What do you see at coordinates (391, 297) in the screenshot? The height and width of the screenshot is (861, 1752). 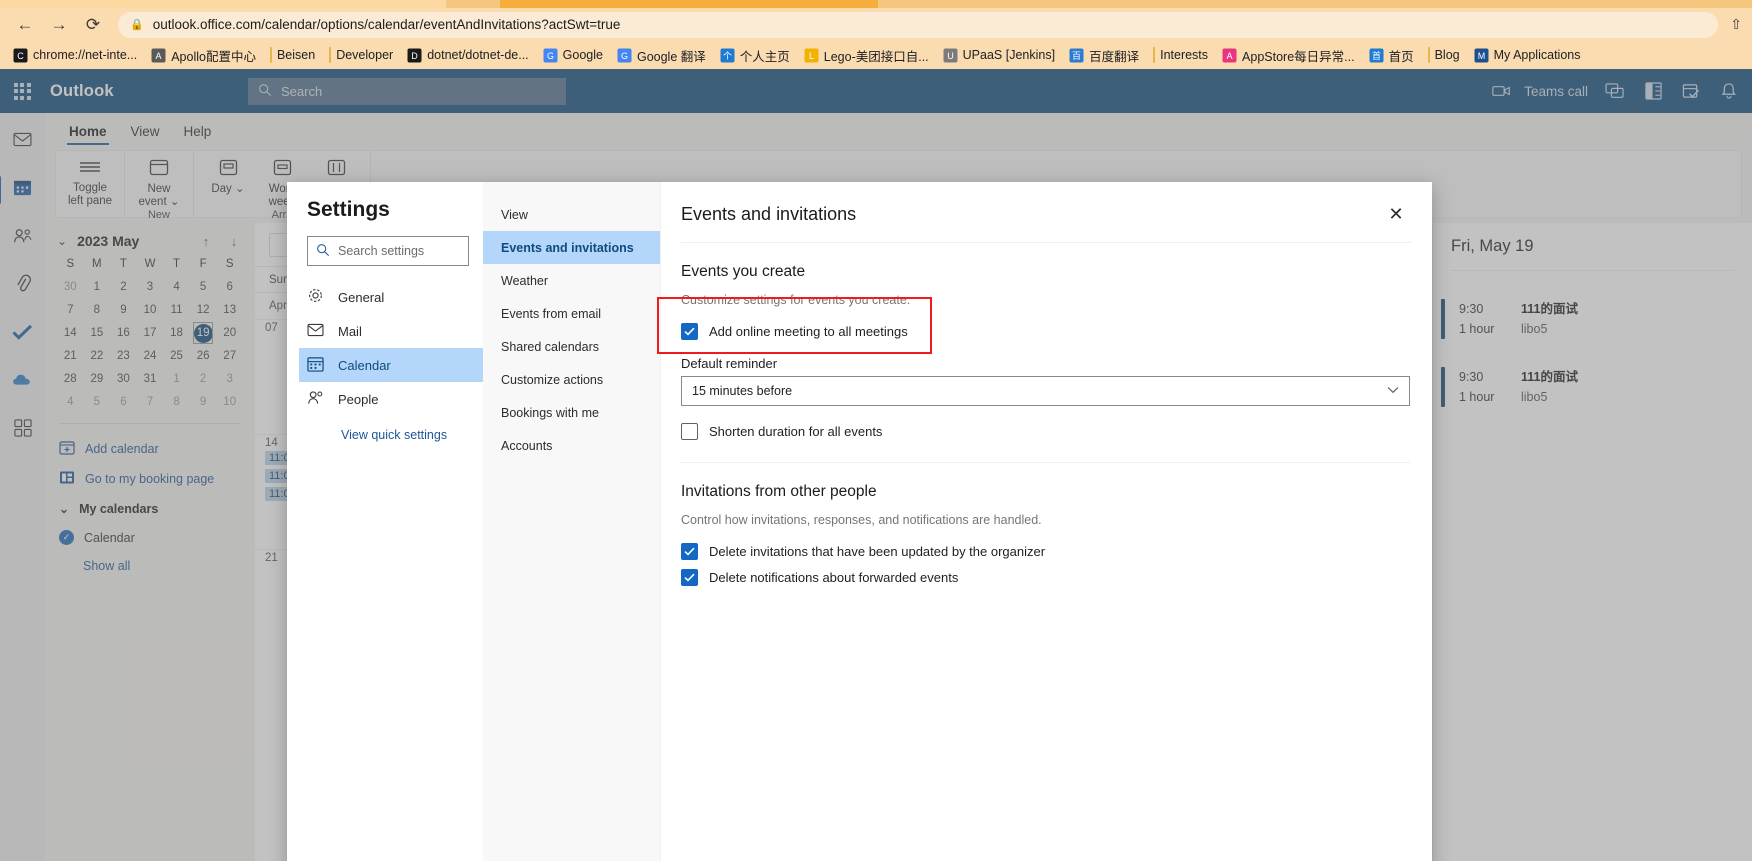 I see `settings-nav-general: General` at bounding box center [391, 297].